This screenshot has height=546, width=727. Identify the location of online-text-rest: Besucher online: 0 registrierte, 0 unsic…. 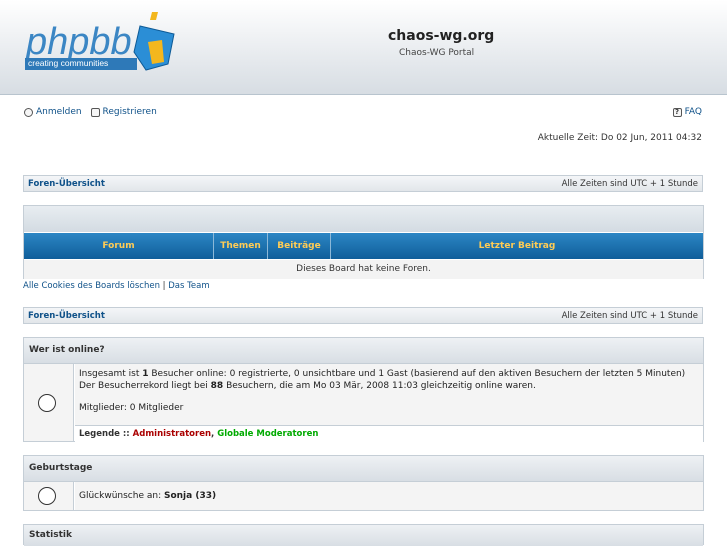
(417, 374).